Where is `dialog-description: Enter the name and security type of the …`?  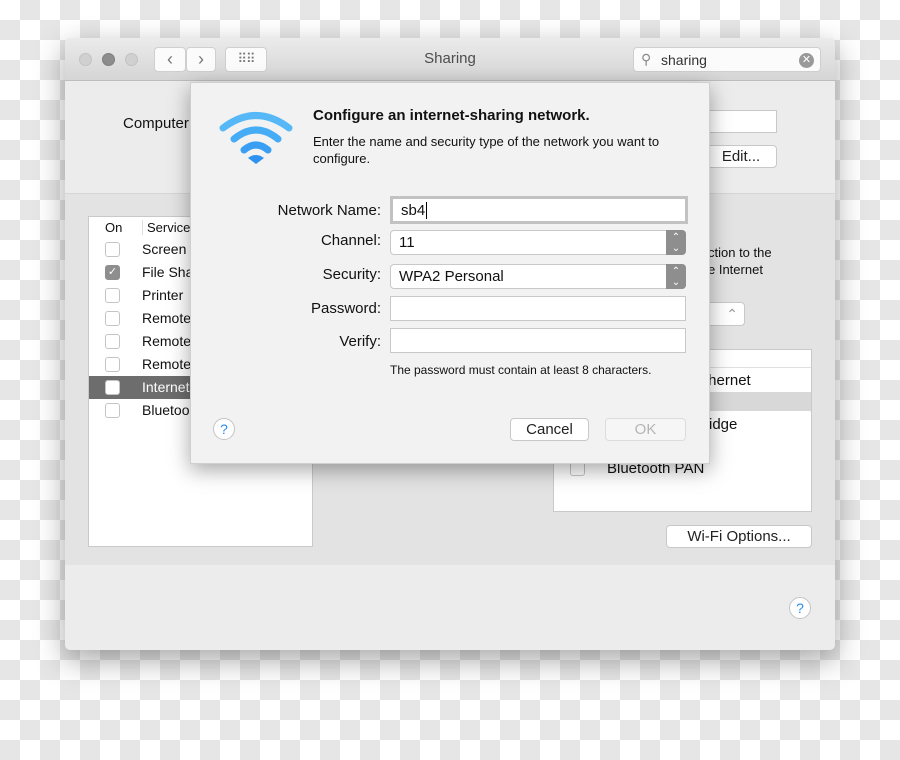 dialog-description: Enter the name and security type of the … is located at coordinates (486, 150).